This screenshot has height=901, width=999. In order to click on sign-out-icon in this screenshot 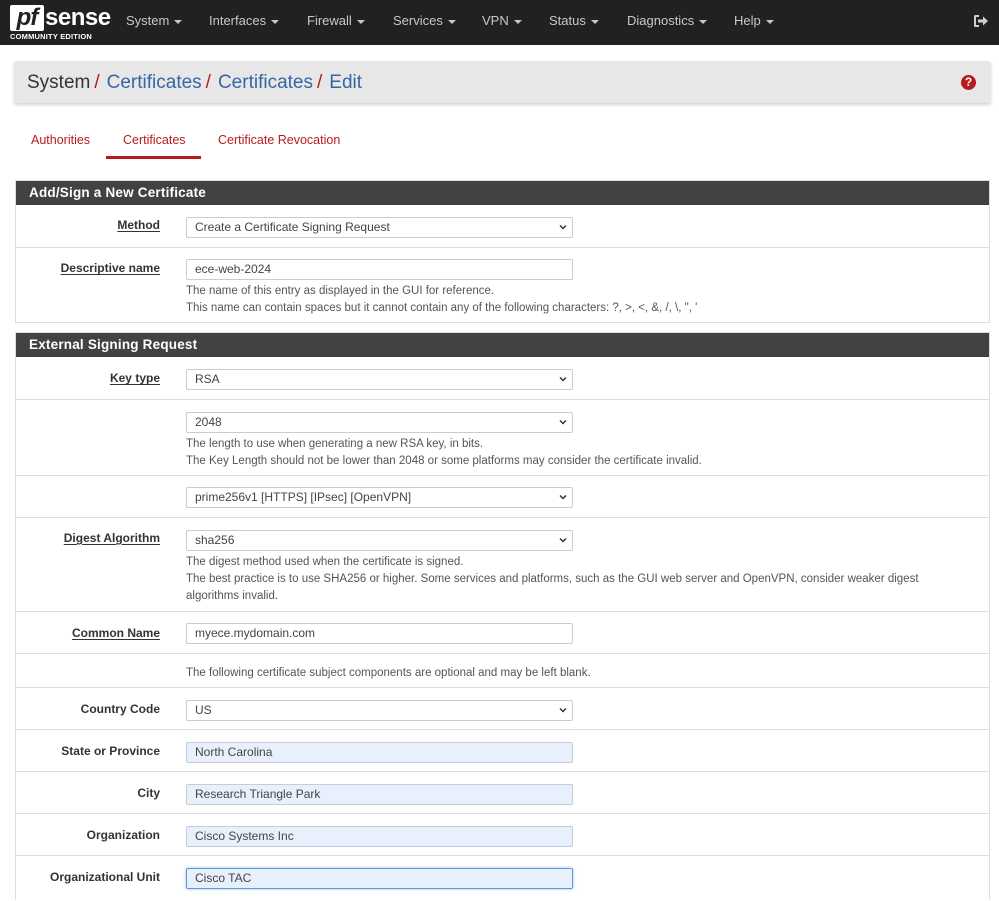, I will do `click(981, 21)`.